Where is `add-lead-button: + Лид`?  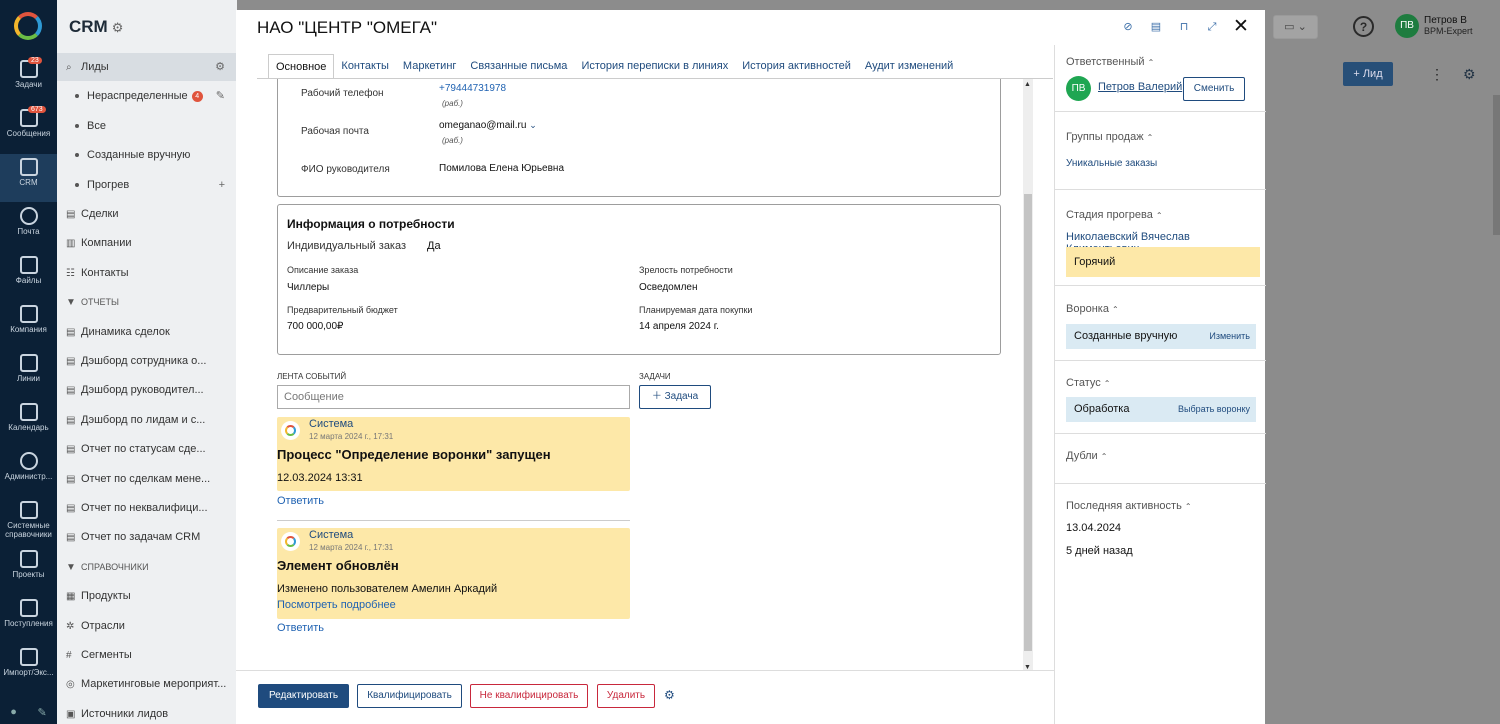
add-lead-button: + Лид is located at coordinates (1368, 74).